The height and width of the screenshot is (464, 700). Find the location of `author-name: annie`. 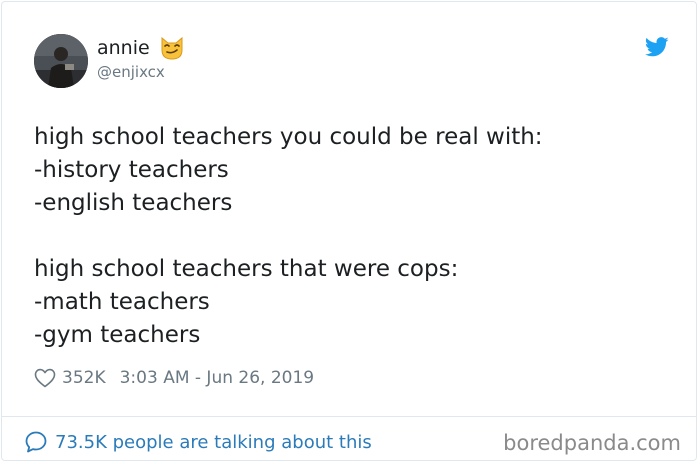

author-name: annie is located at coordinates (123, 48).